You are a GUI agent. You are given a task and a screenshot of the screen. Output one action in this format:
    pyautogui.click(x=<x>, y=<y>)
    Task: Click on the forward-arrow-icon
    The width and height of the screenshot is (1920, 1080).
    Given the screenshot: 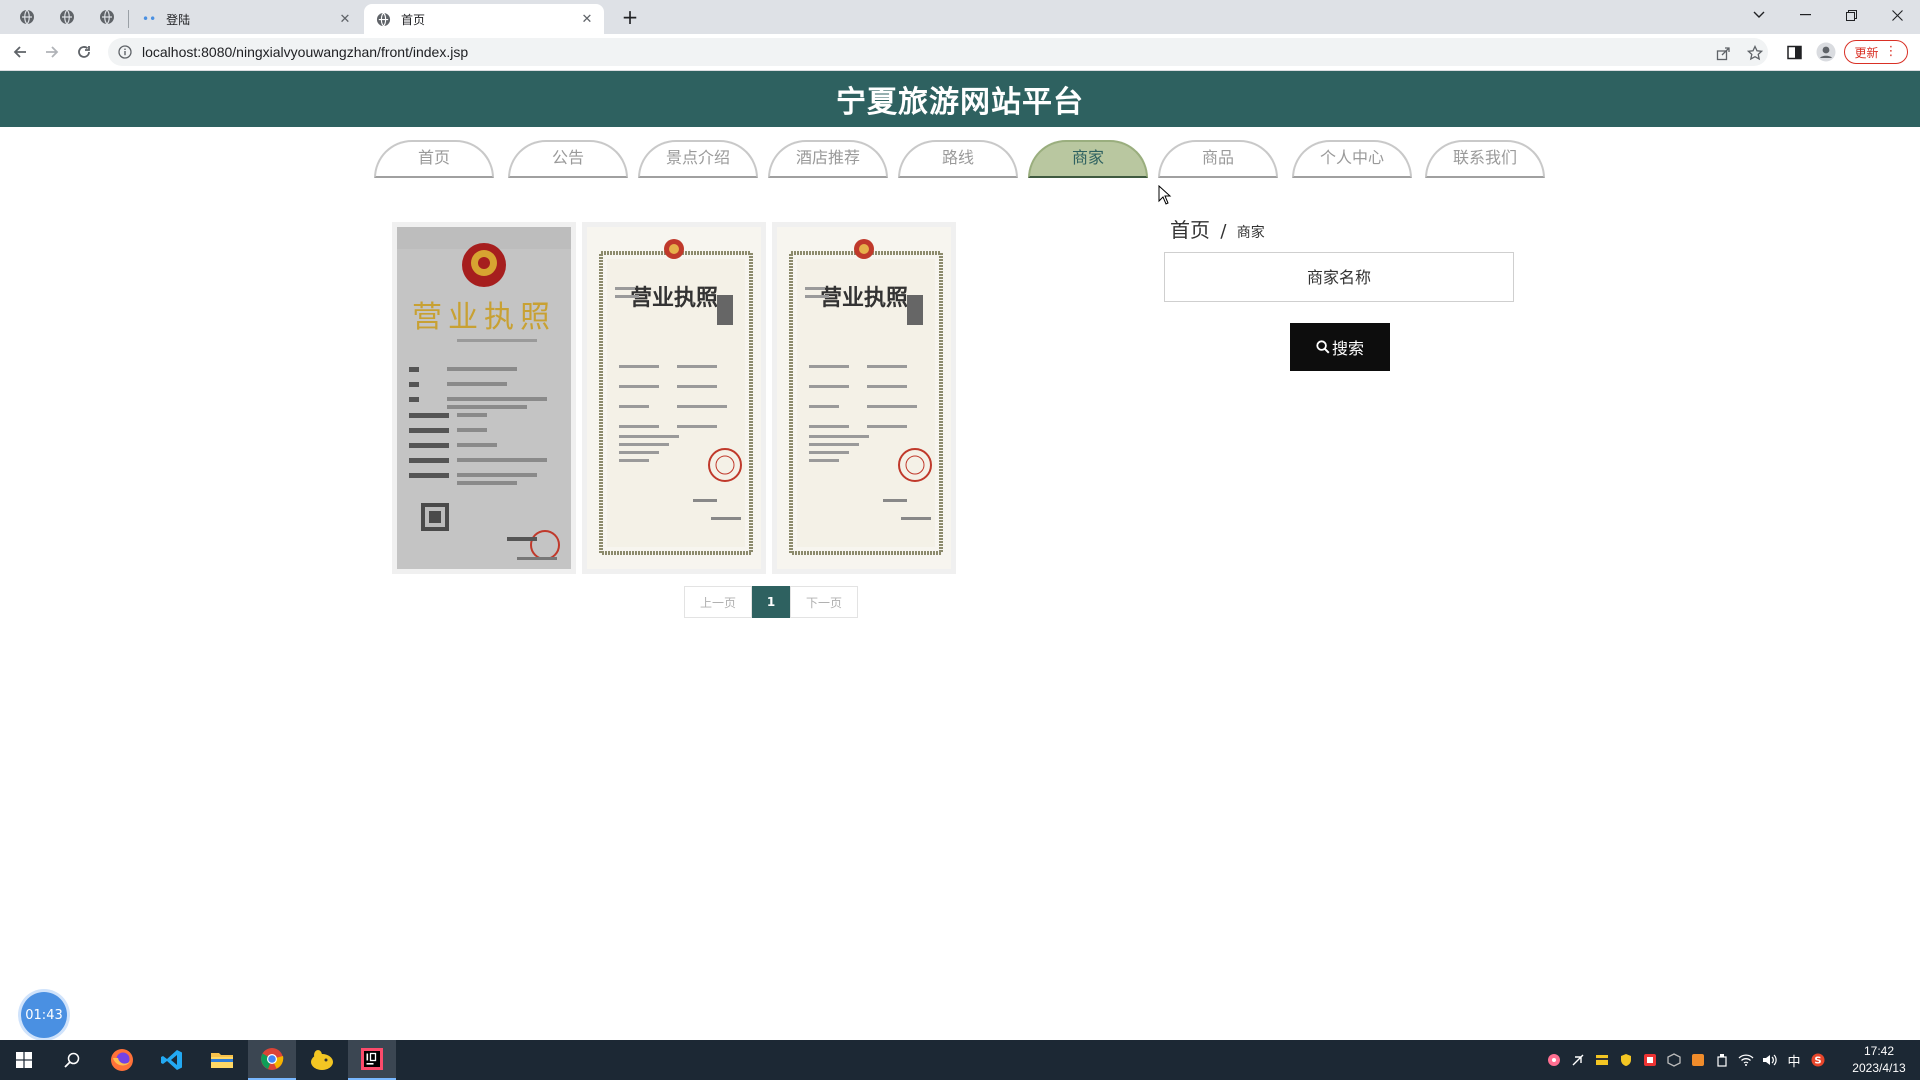 What is the action you would take?
    pyautogui.click(x=52, y=52)
    